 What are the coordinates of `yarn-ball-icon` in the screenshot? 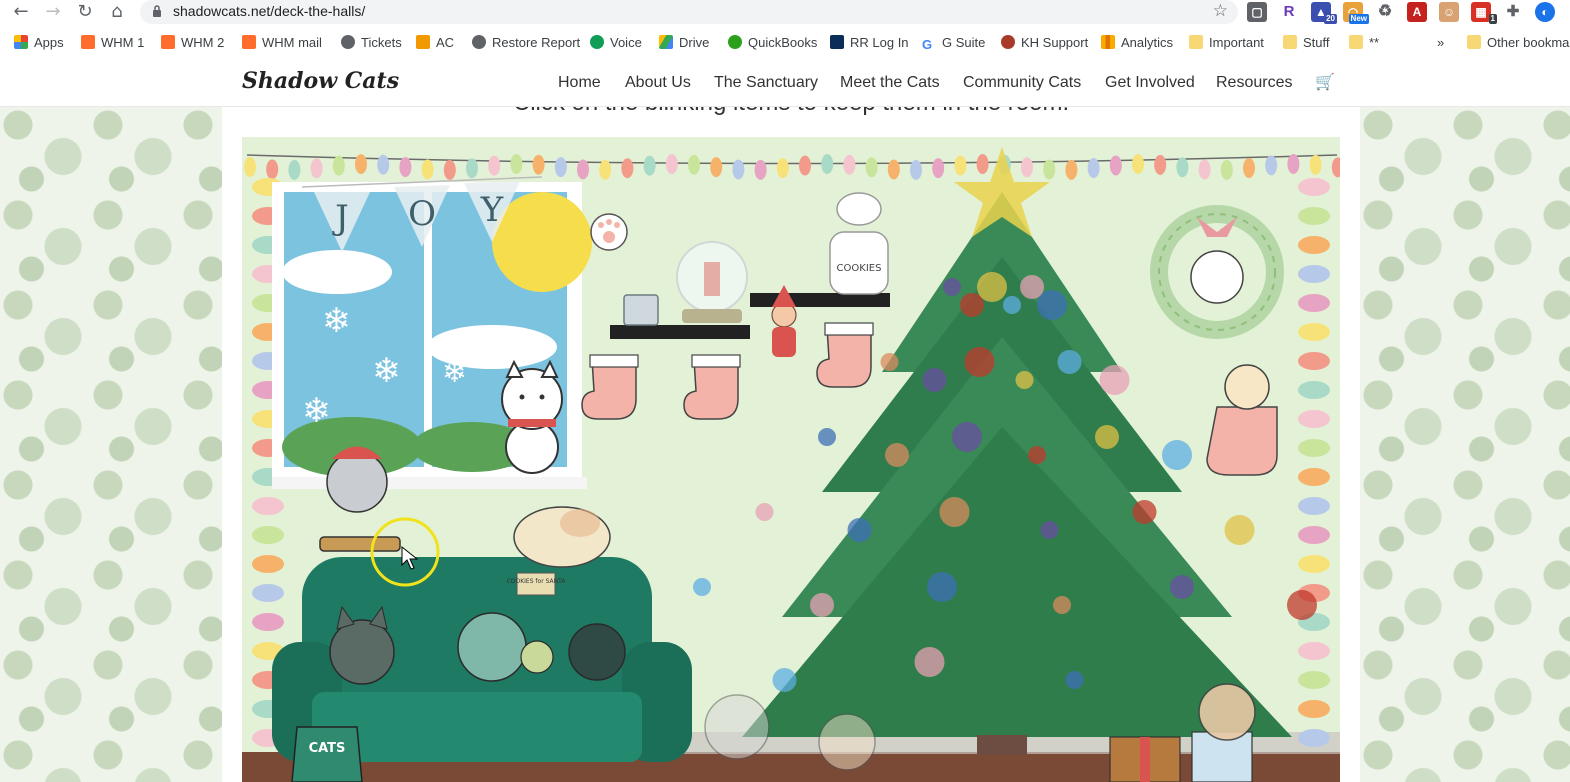 It's located at (537, 657).